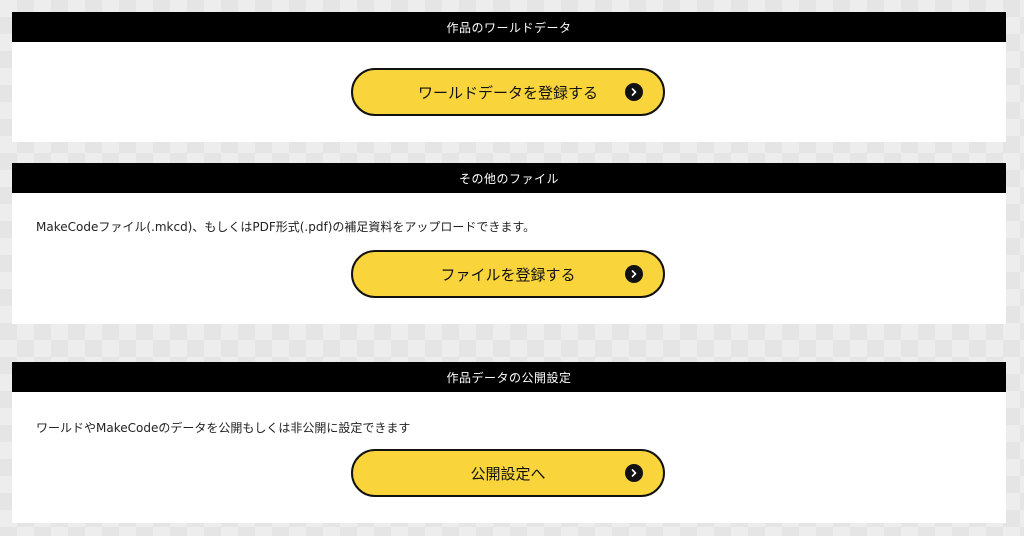 The width and height of the screenshot is (1024, 536). What do you see at coordinates (509, 27) in the screenshot?
I see `world-data-header: 作品のワールドデータ` at bounding box center [509, 27].